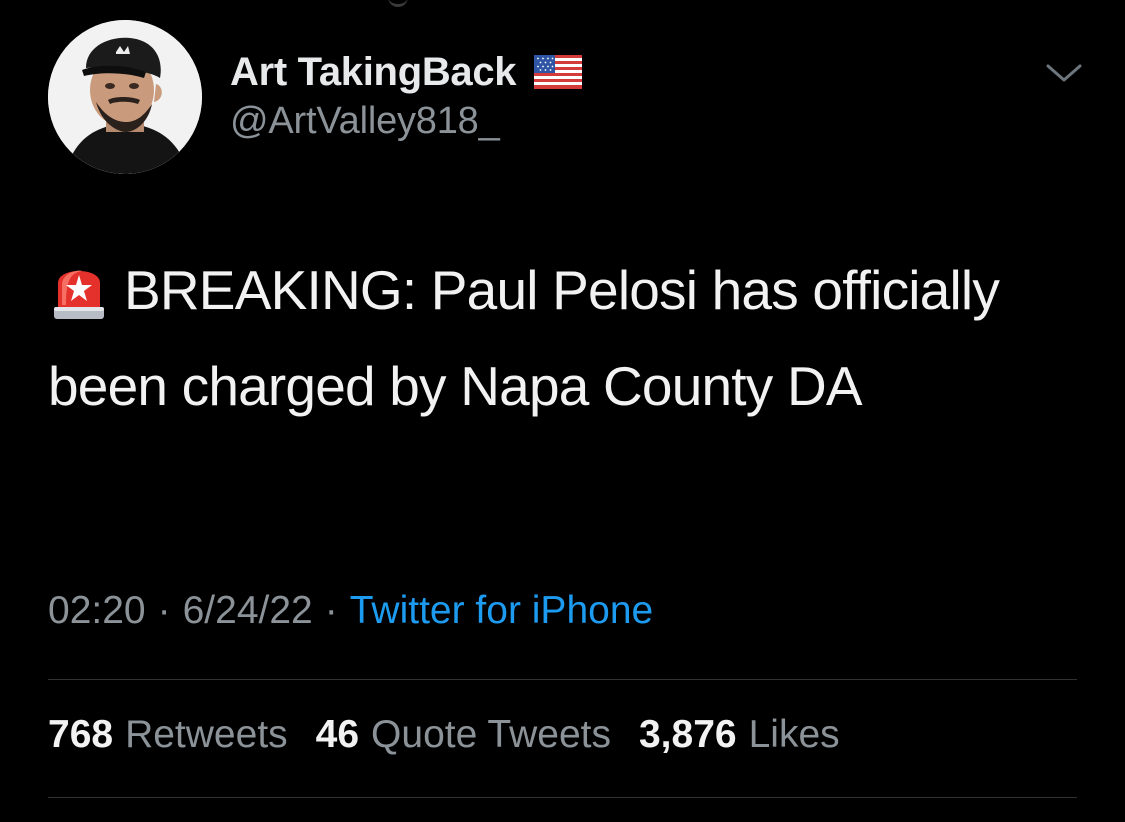  Describe the element at coordinates (81, 734) in the screenshot. I see `retweets-count: 768` at that location.